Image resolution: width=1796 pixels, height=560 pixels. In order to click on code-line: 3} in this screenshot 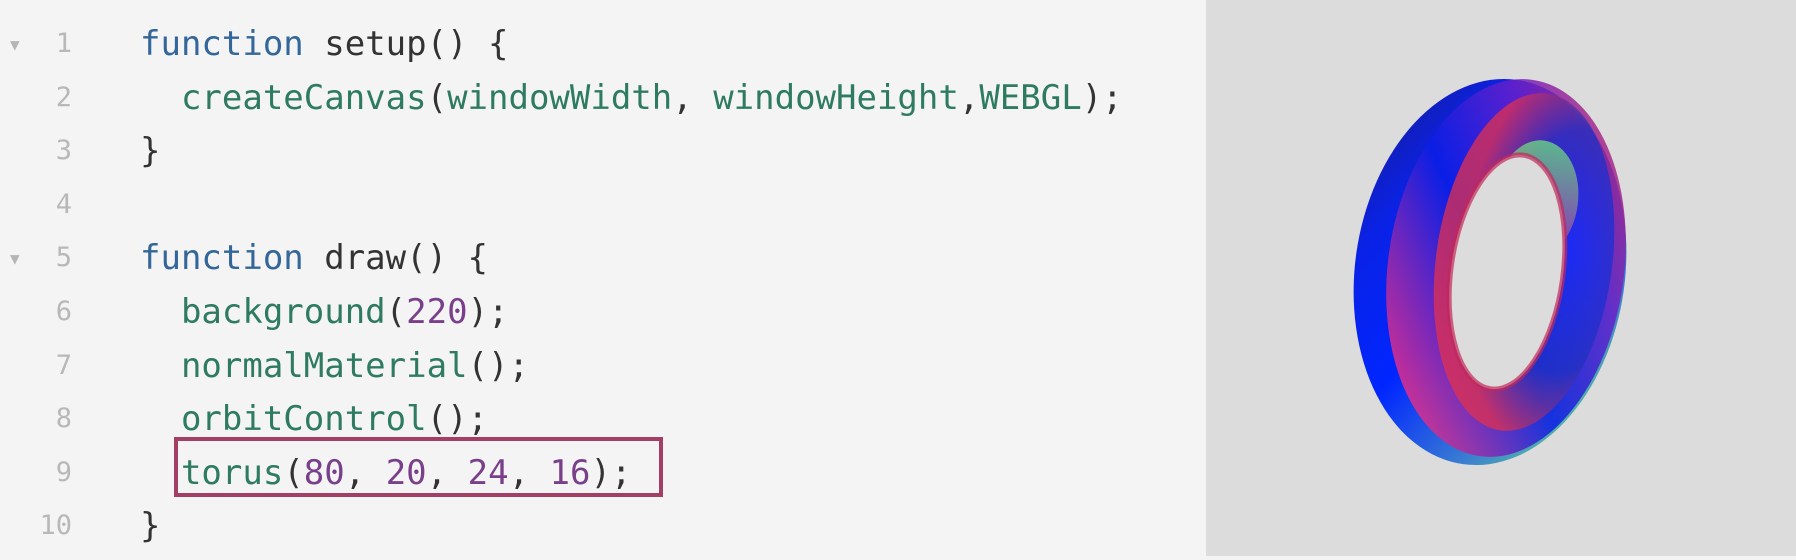, I will do `click(603, 151)`.